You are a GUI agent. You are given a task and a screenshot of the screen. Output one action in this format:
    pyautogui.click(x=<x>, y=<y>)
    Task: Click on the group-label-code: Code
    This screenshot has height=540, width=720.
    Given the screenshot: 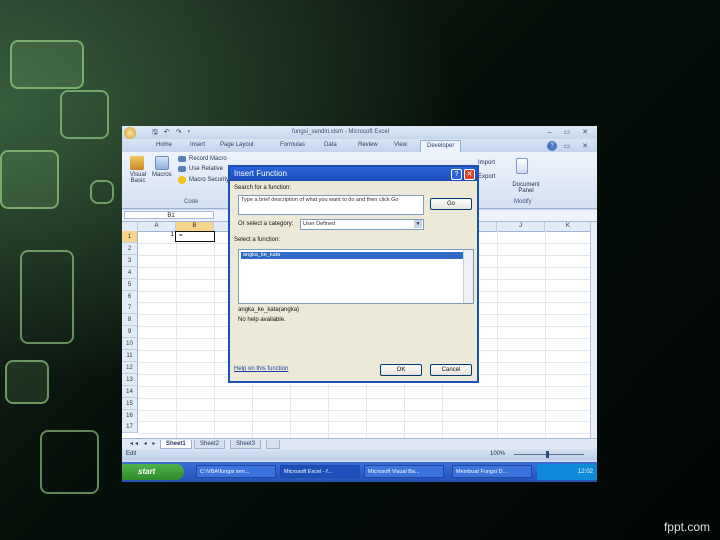 What is the action you would take?
    pyautogui.click(x=191, y=202)
    